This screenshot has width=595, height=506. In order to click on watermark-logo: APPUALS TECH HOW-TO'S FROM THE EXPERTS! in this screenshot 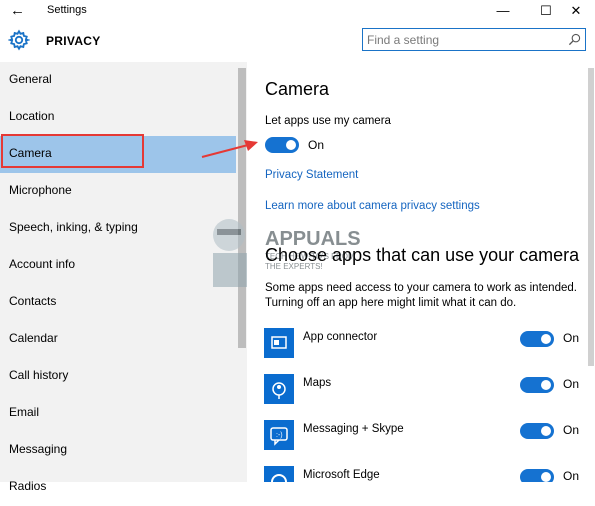, I will do `click(297, 245)`.